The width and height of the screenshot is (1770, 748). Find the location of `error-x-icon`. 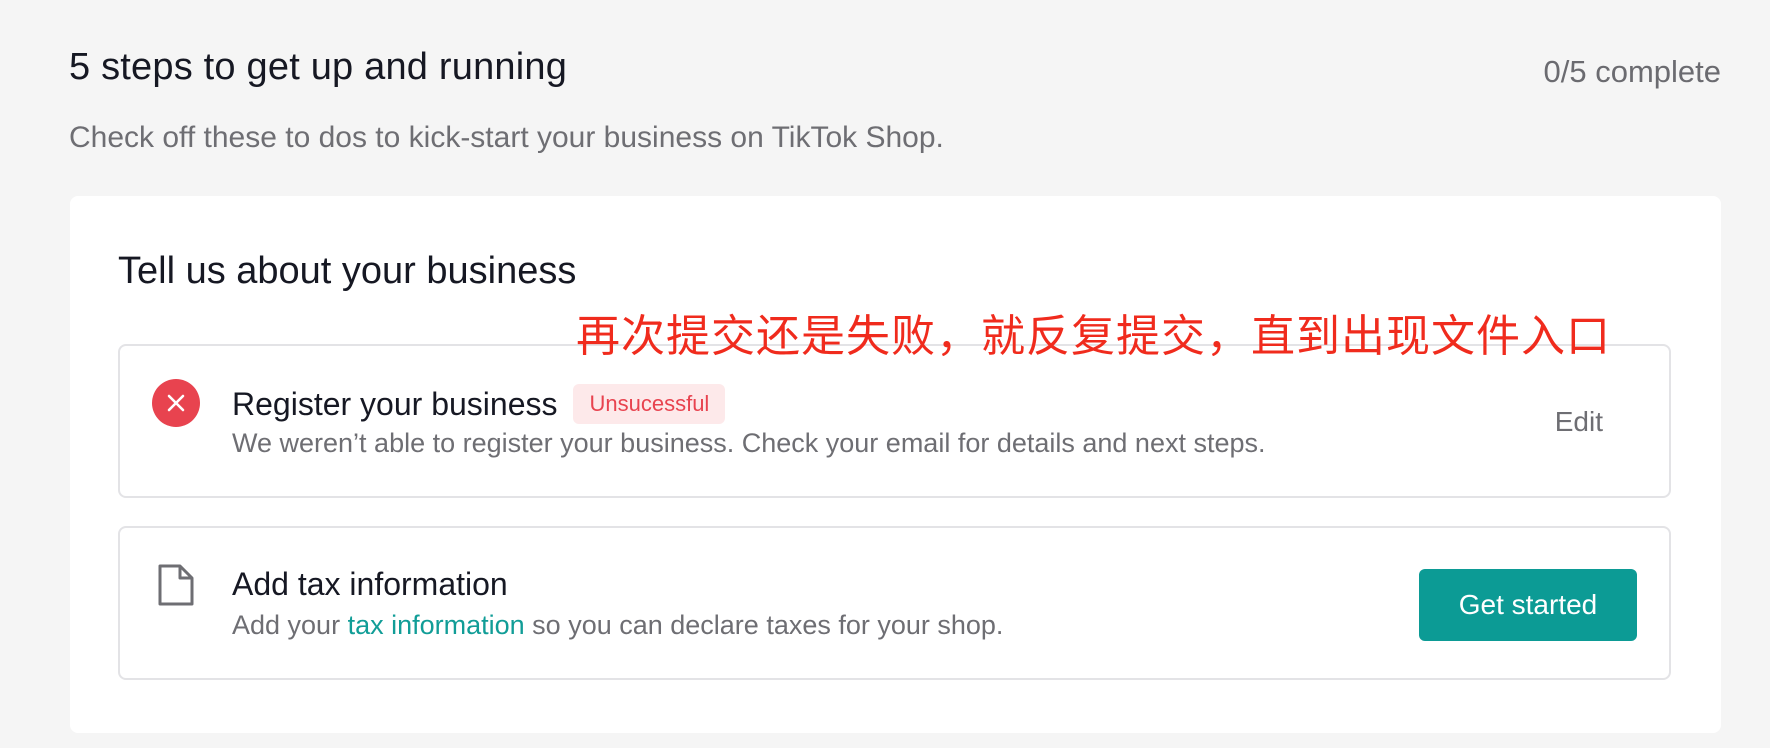

error-x-icon is located at coordinates (176, 403).